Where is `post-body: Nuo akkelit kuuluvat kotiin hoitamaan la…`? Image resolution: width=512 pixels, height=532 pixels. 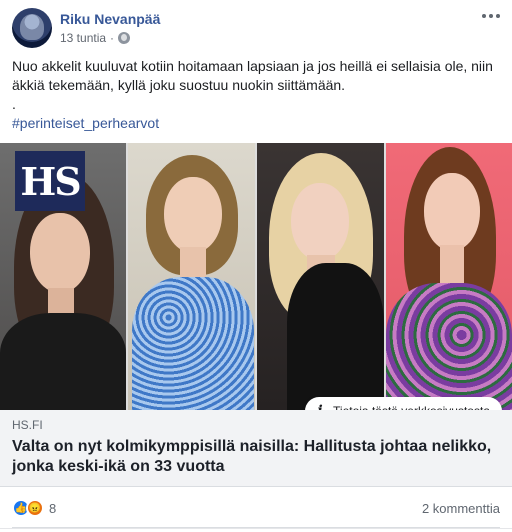
post-body: Nuo akkelit kuuluvat kotiin hoitamaan la… is located at coordinates (252, 75).